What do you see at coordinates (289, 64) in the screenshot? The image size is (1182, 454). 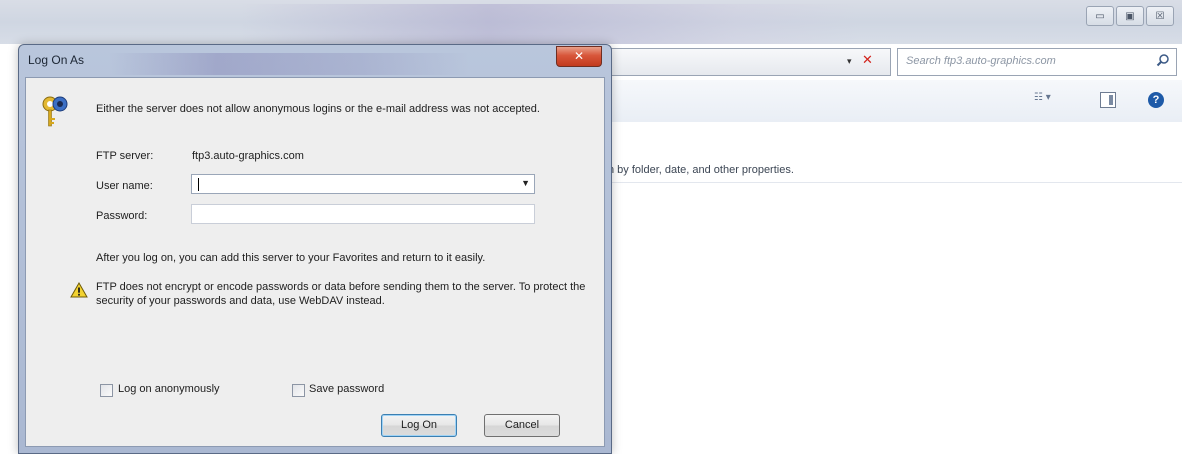 I see `dialog-title-glass` at bounding box center [289, 64].